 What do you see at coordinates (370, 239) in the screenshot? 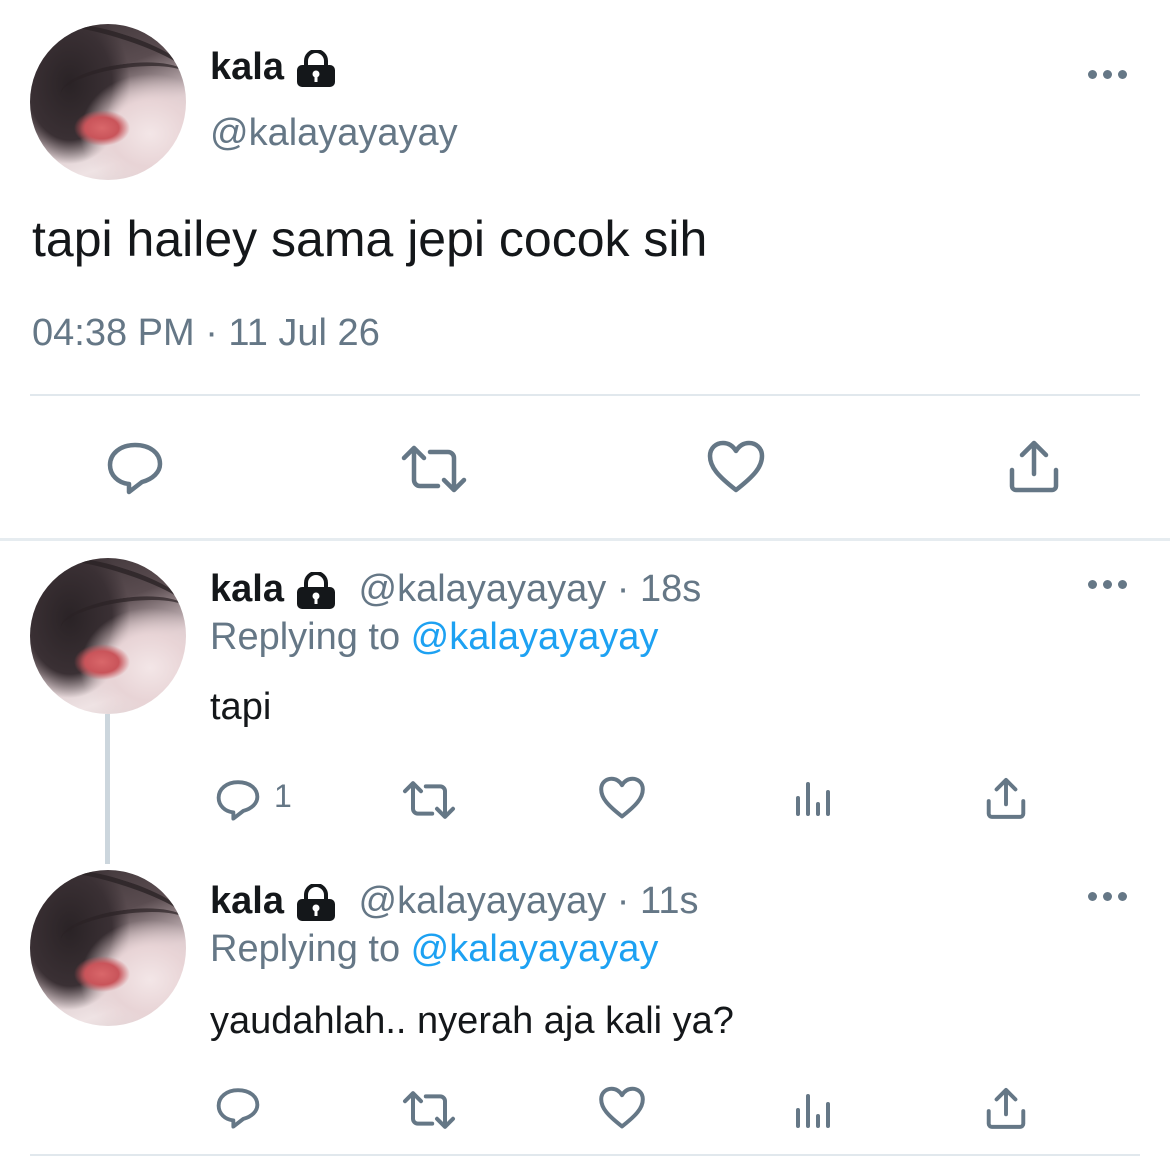
I see `tweet-text: tapi hailey sama jepi cocok sih` at bounding box center [370, 239].